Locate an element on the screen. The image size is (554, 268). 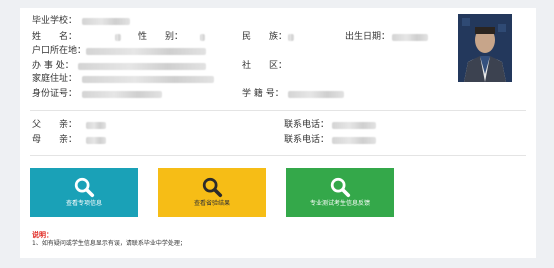
office-label: 办 事 处： is located at coordinates (53, 66).